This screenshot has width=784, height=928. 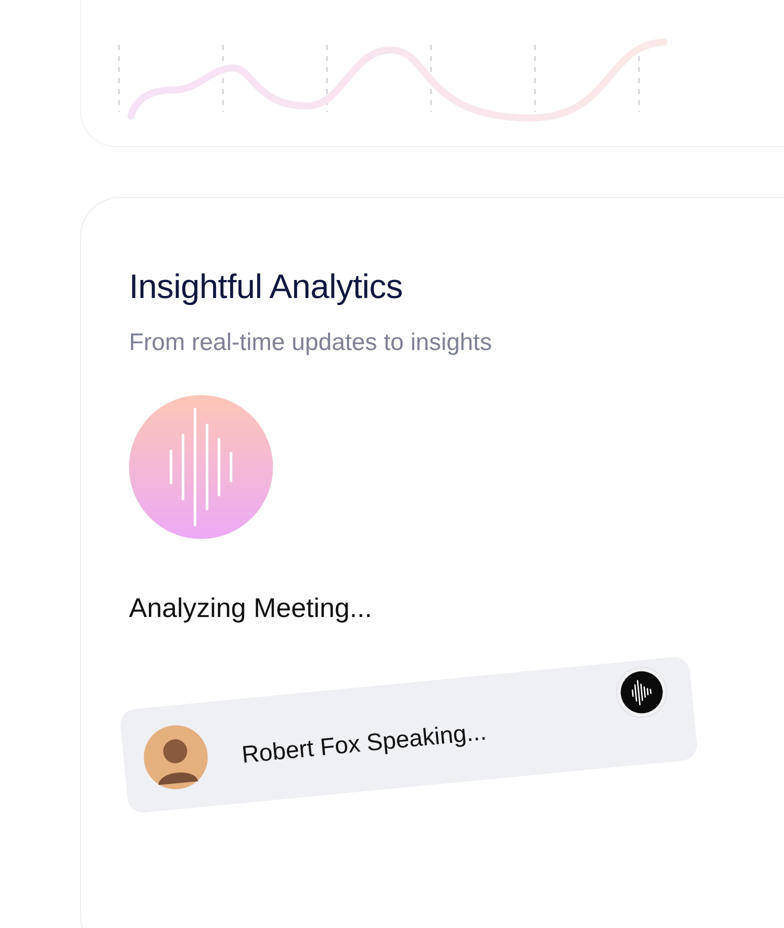 I want to click on card-title: Insightful Analytics, so click(x=266, y=287).